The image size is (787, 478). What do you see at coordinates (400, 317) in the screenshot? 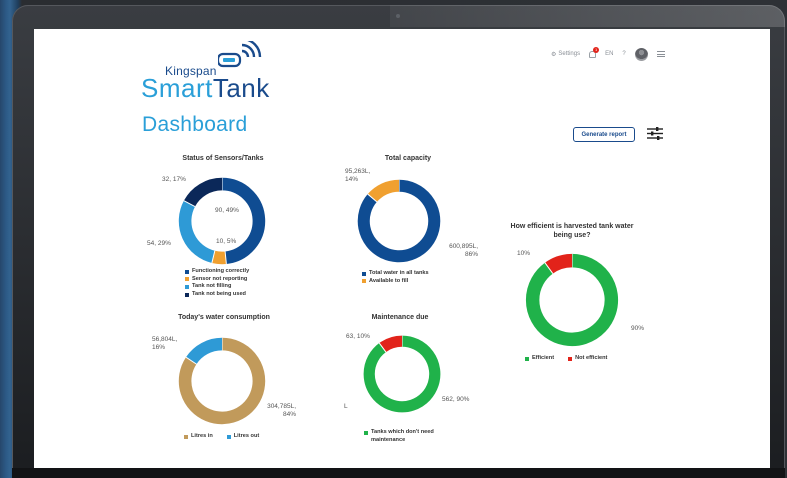
I see `maintenance-chart-title: Maintenance due` at bounding box center [400, 317].